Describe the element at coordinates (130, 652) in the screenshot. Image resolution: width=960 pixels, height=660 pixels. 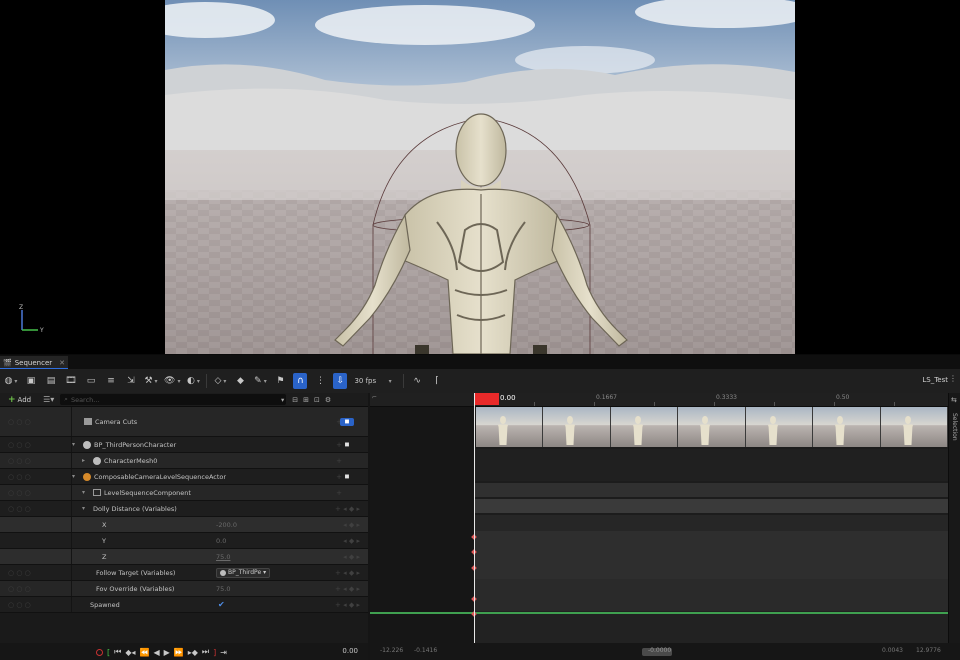
I see `previous-key-icon: ◆◂` at that location.